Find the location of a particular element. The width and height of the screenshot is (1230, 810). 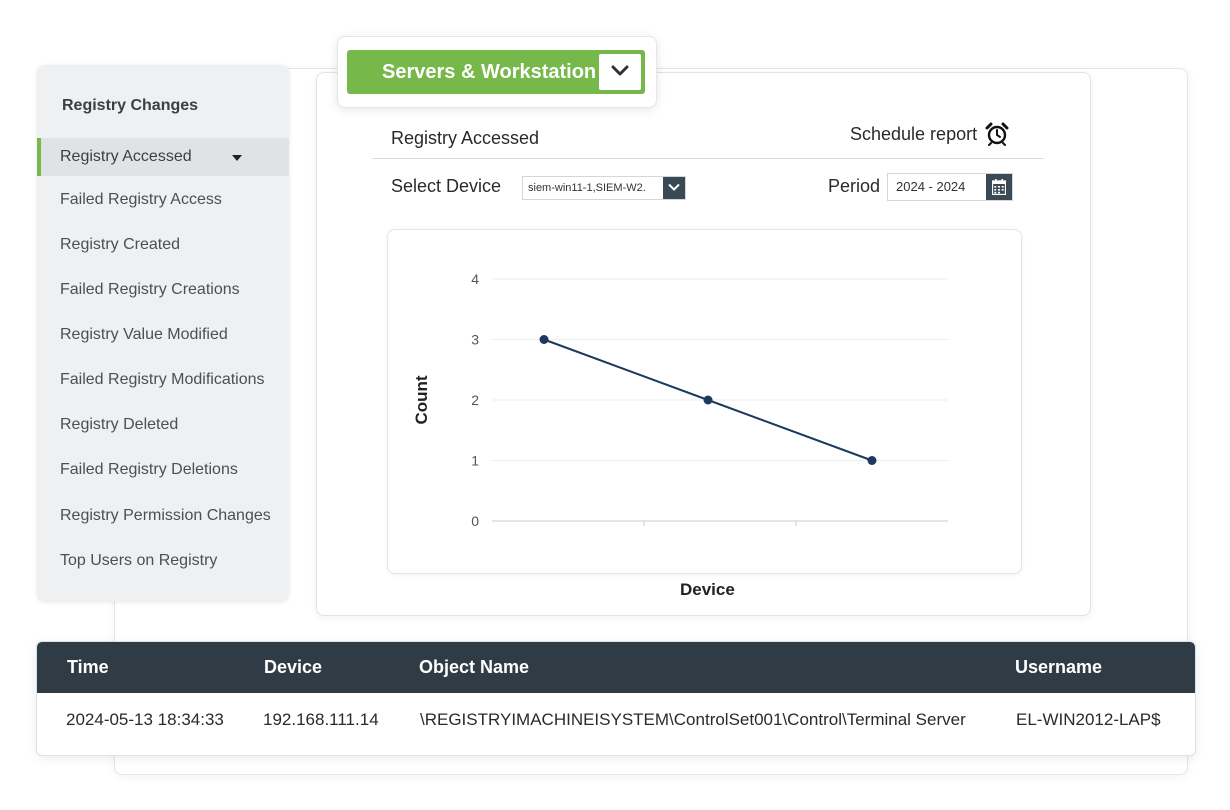

sidebar-item-registry-deleted: Registry Deleted is located at coordinates (163, 425).